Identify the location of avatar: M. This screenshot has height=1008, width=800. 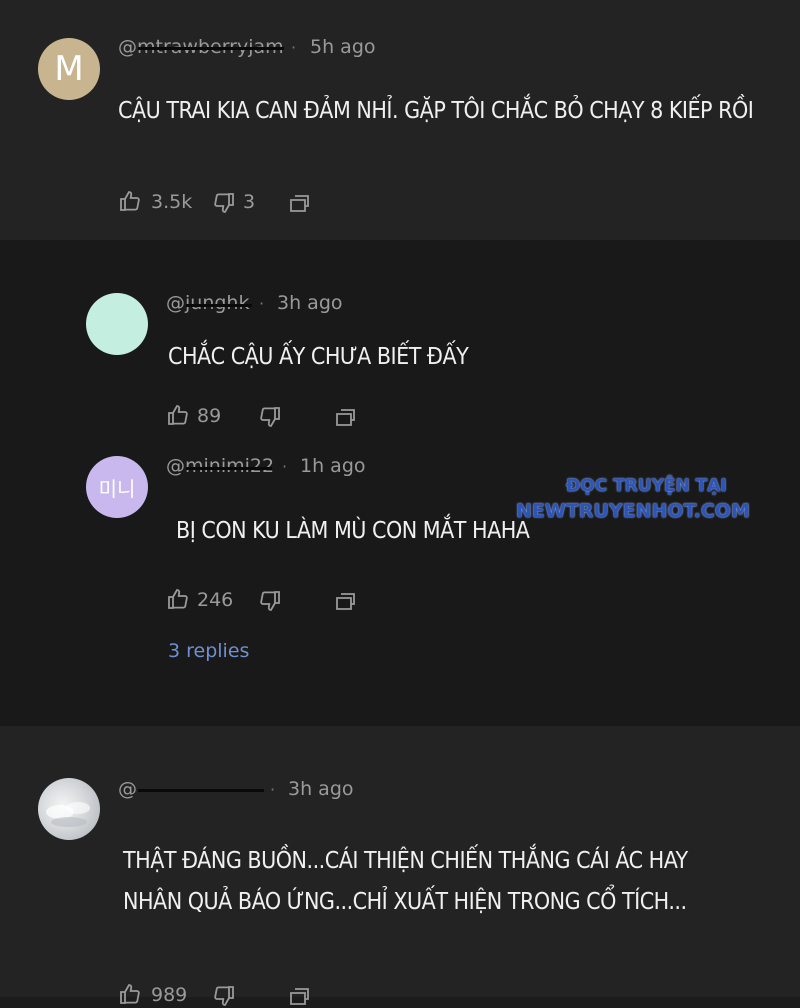
(69, 69).